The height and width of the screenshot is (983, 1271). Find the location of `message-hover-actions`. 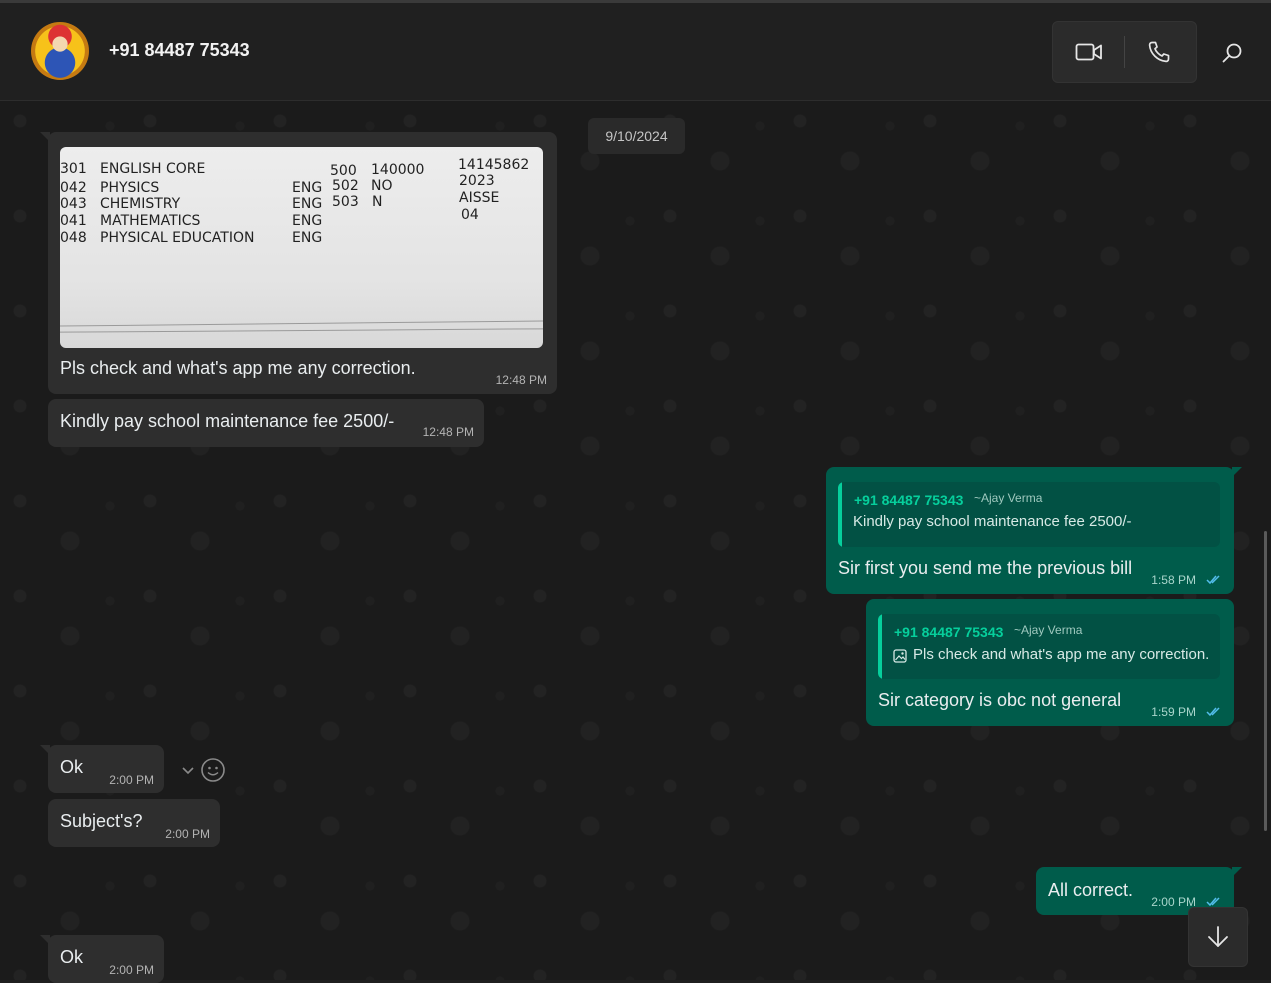

message-hover-actions is located at coordinates (207, 770).